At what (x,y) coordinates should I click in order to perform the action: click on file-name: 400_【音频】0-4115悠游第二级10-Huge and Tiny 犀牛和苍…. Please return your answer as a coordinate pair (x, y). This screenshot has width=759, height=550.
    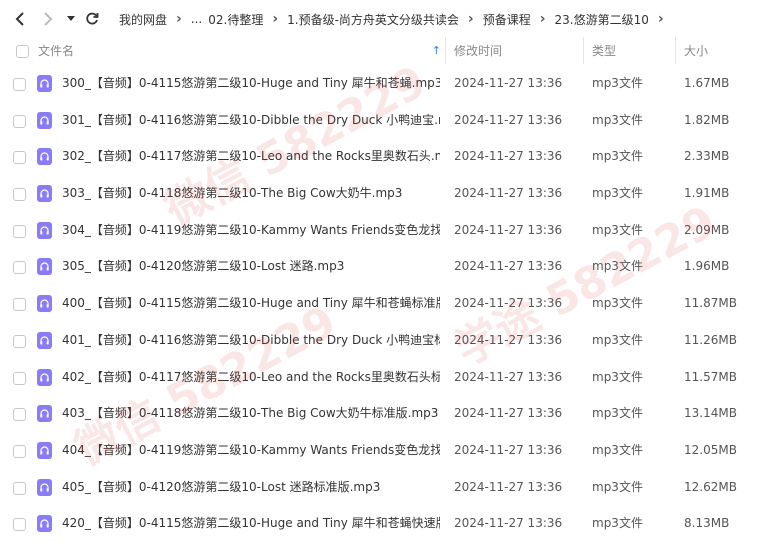
    Looking at the image, I should click on (251, 303).